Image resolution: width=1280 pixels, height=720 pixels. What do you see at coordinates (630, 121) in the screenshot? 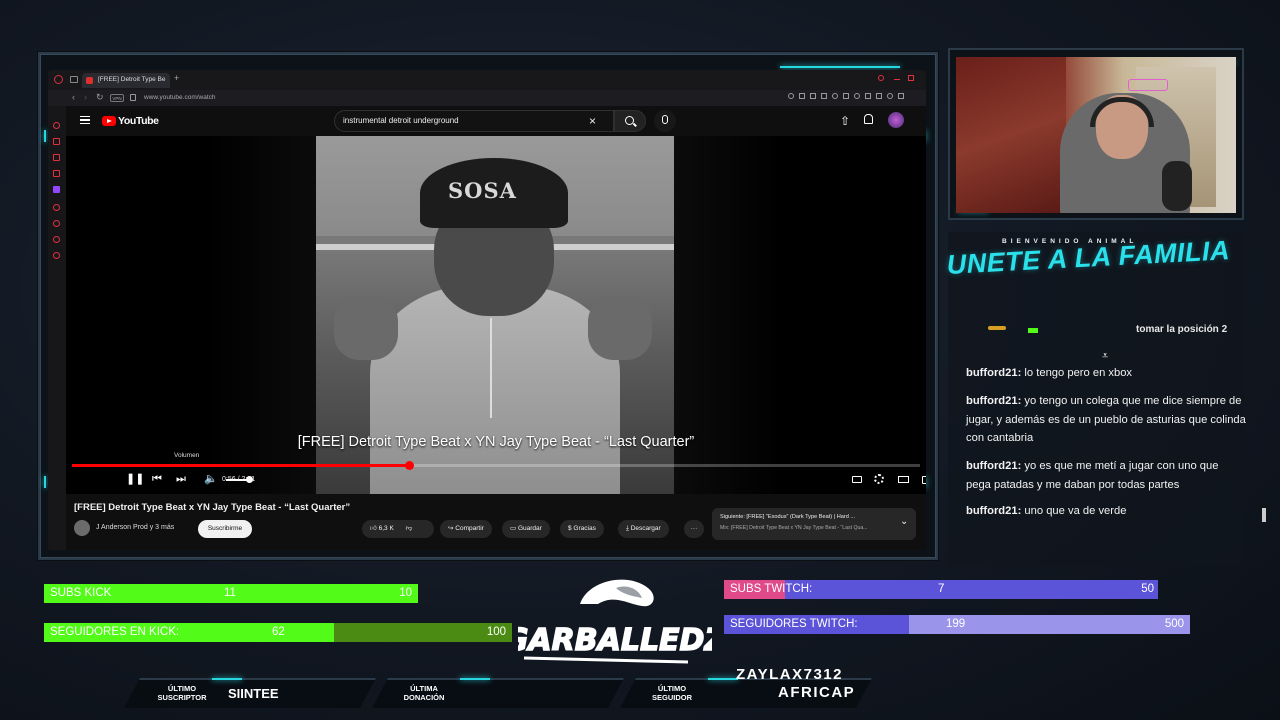
I see `search-button` at bounding box center [630, 121].